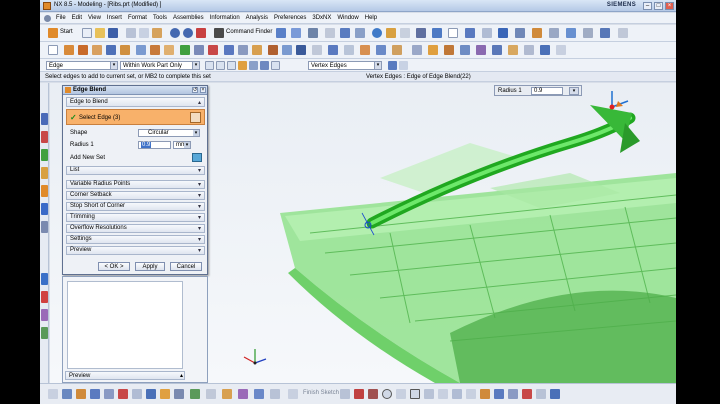 The height and width of the screenshot is (404, 720). Describe the element at coordinates (95, 394) in the screenshot. I see `control-point-icon` at that location.